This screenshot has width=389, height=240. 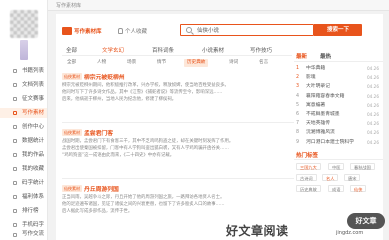 I want to click on rank-number: 8, so click(x=298, y=133).